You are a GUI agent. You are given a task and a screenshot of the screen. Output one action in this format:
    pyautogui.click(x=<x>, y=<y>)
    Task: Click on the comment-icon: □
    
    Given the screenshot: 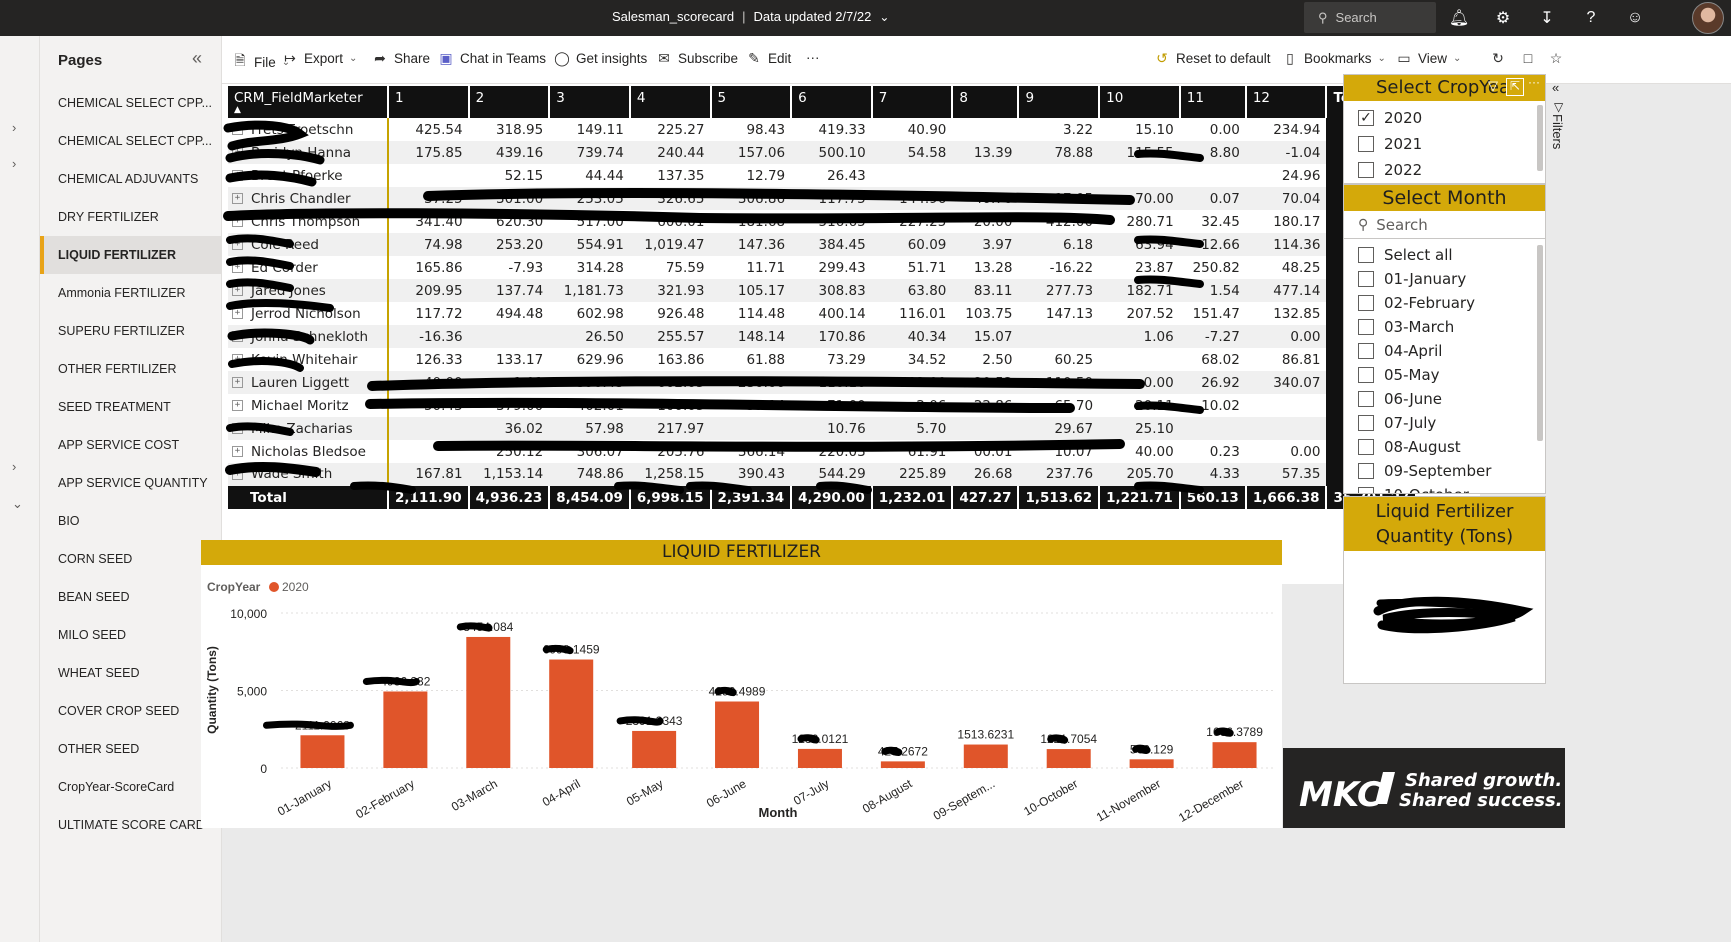 What is the action you would take?
    pyautogui.click(x=1528, y=58)
    